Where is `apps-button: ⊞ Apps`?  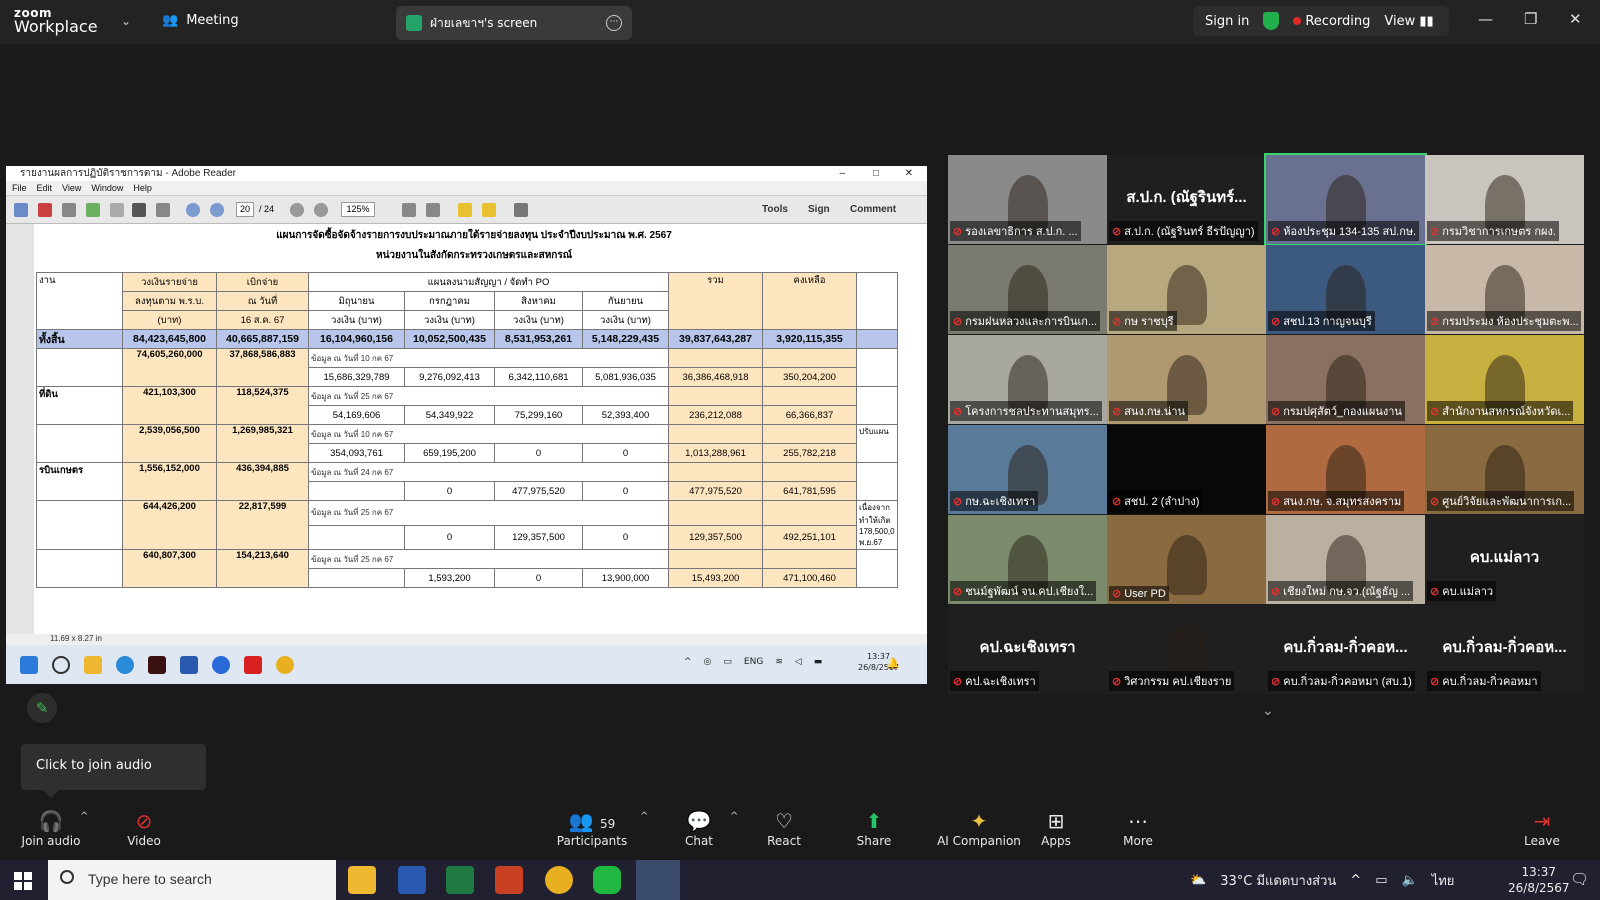 apps-button: ⊞ Apps is located at coordinates (1056, 828).